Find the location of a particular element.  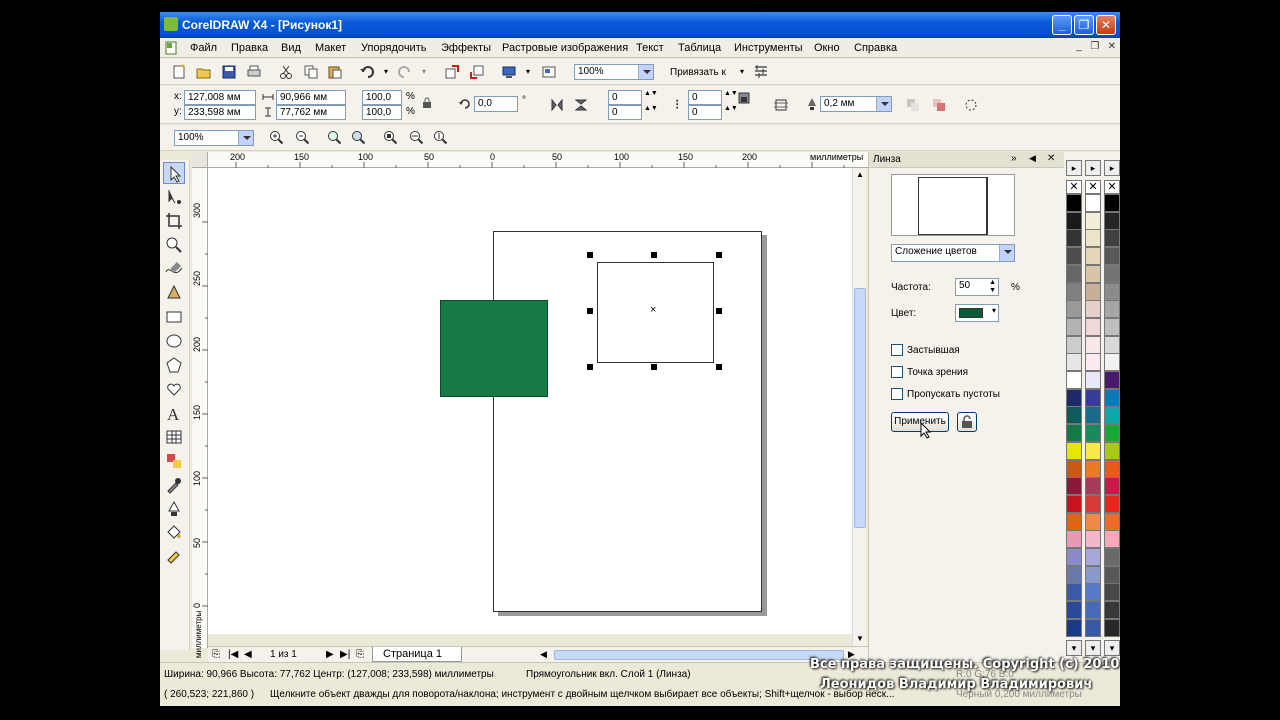

color-dropdown-icon: ▾ is located at coordinates (994, 310).